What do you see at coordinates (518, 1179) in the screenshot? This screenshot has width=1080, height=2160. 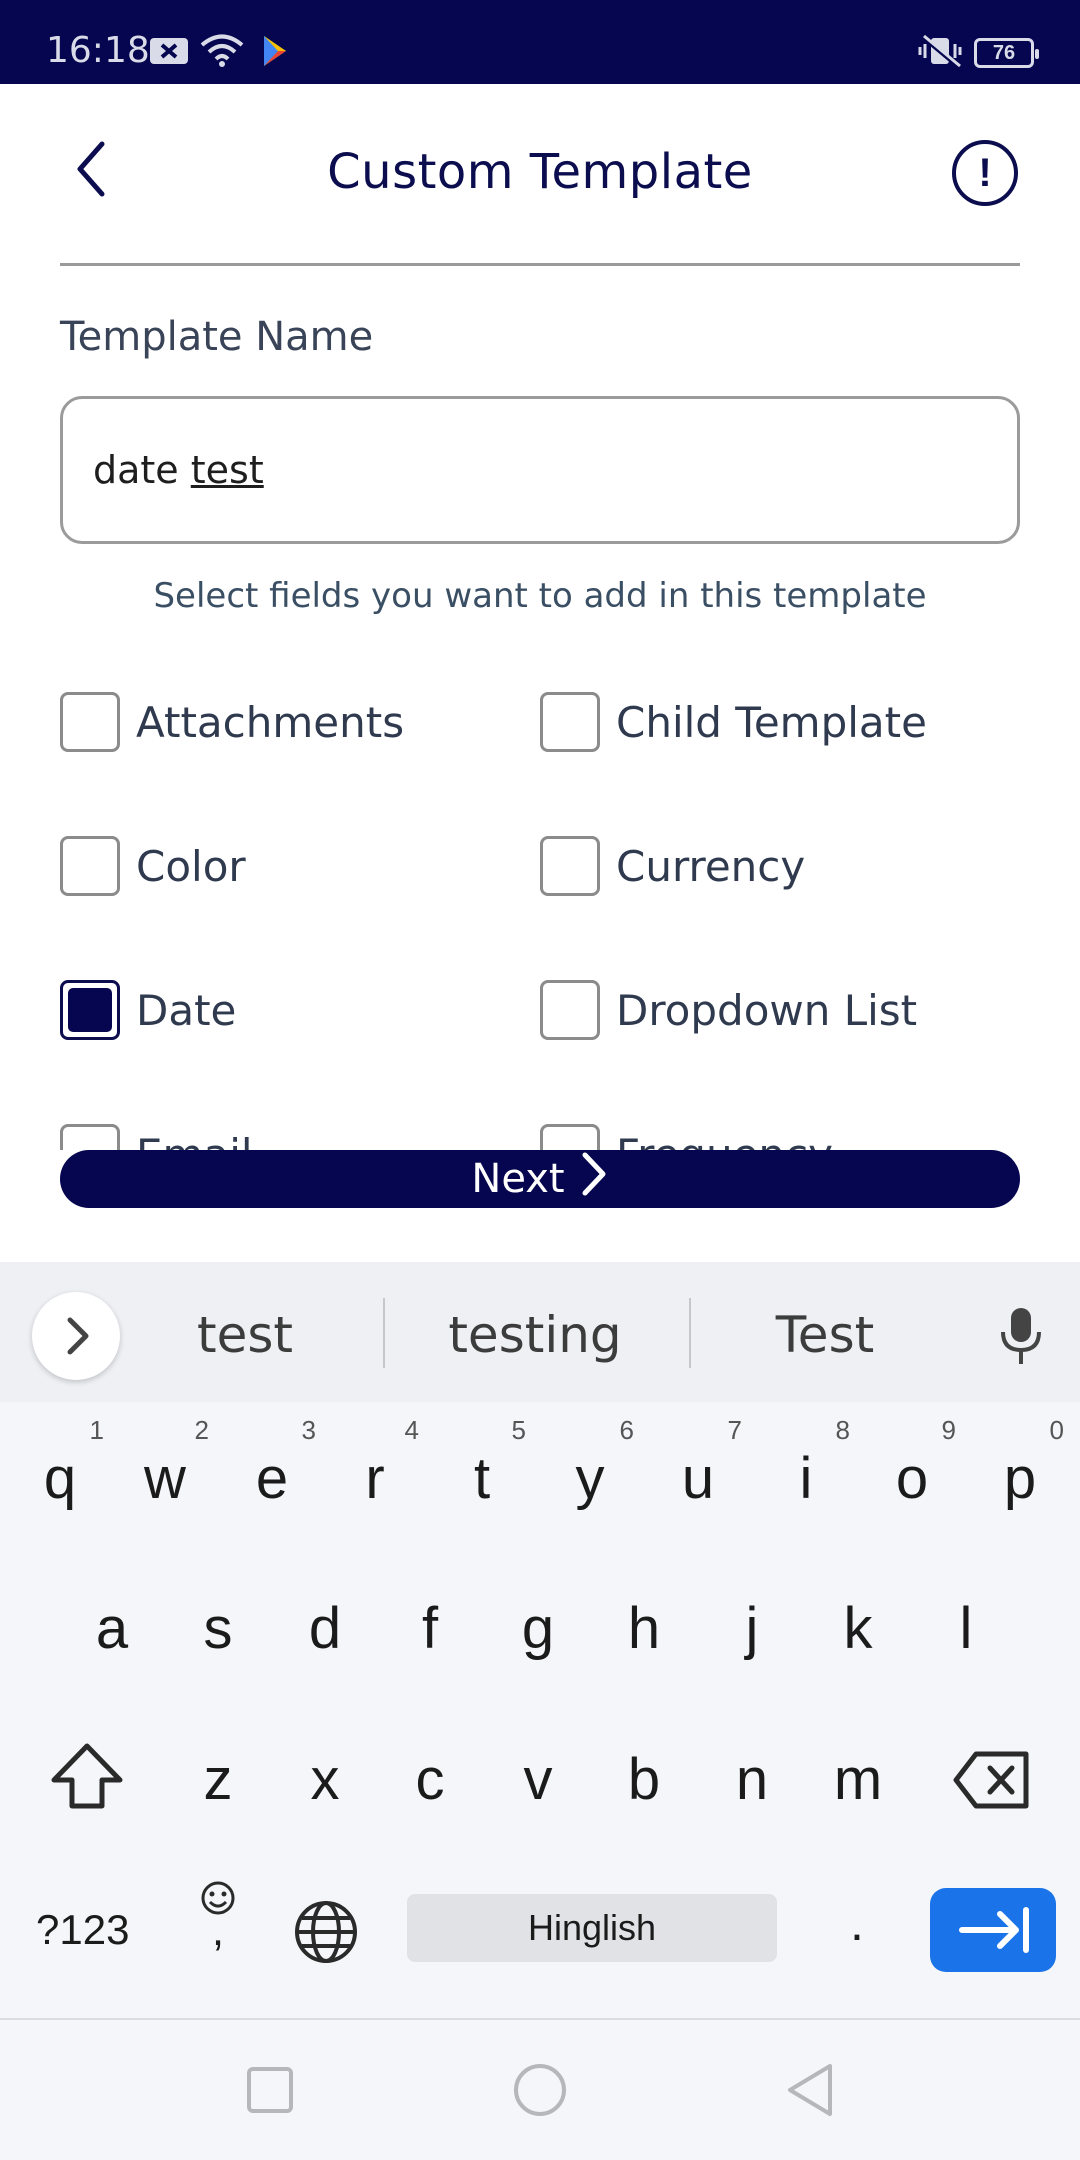 I see `next-button-label: Next` at bounding box center [518, 1179].